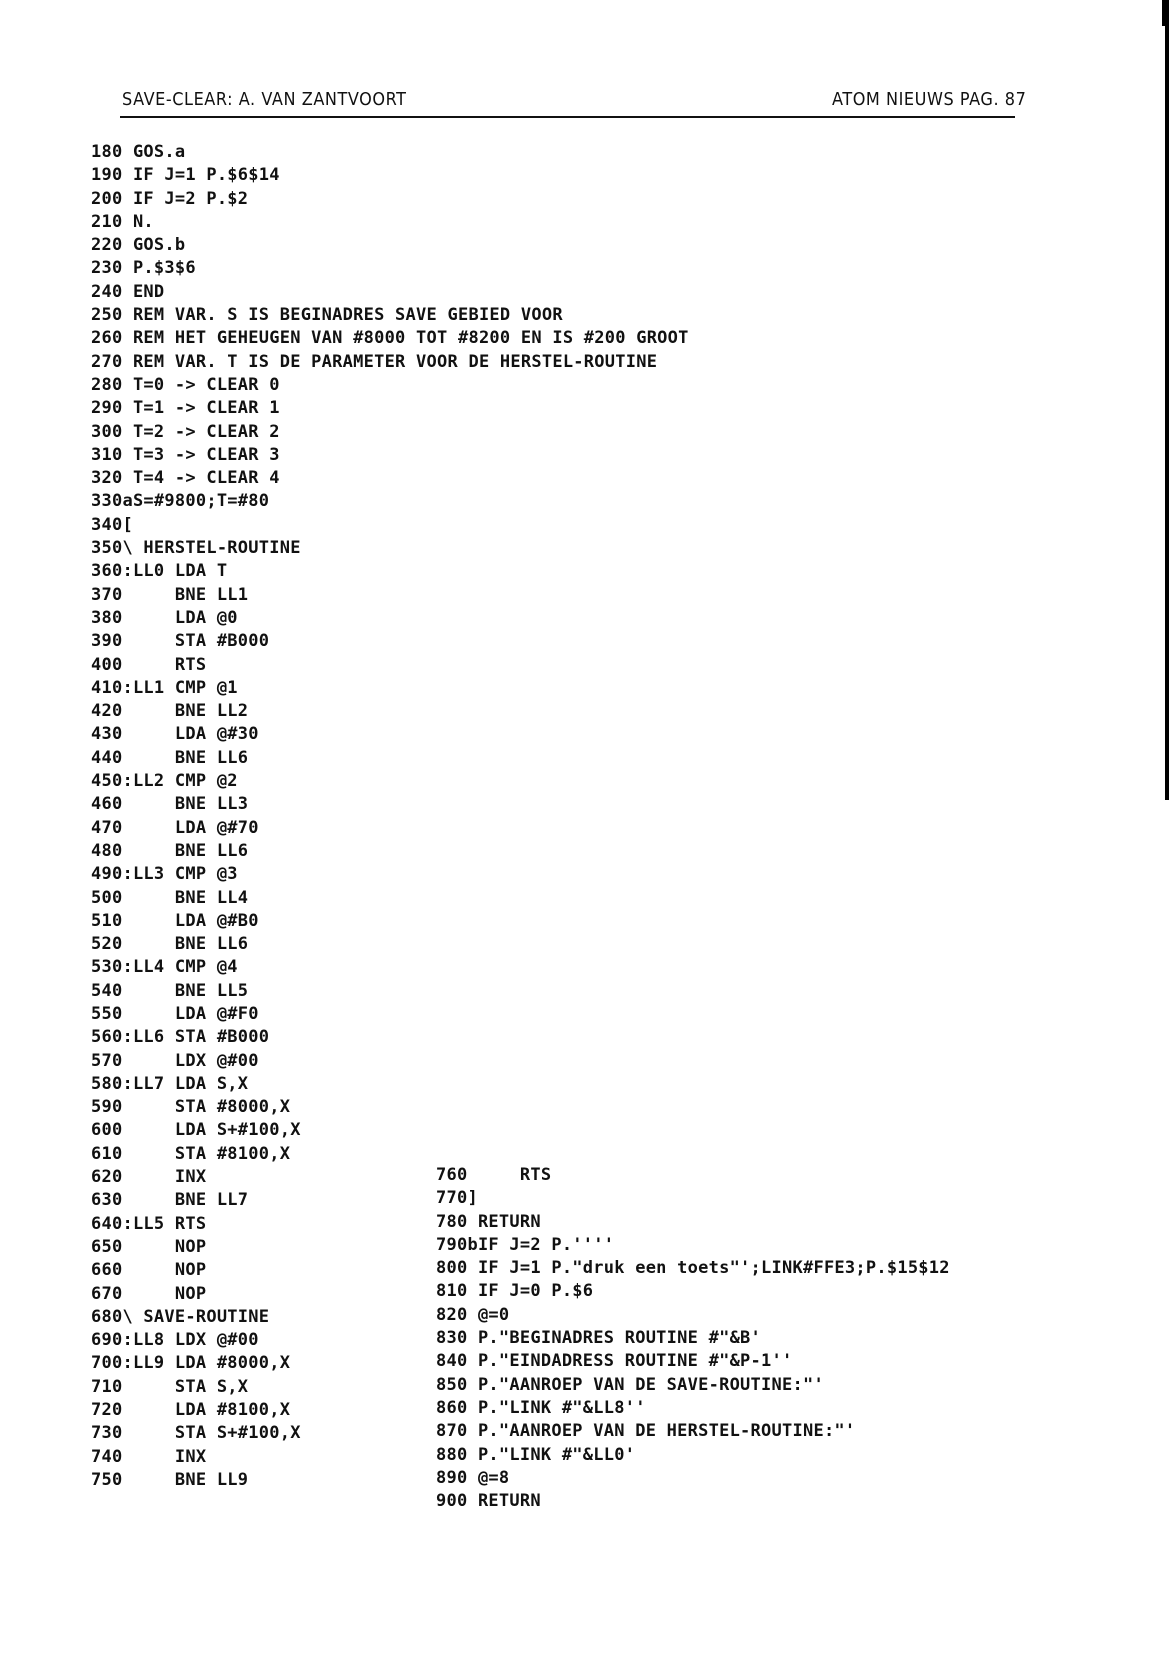 This screenshot has width=1169, height=1664. What do you see at coordinates (185, 408) in the screenshot?
I see `code-line: 290 T=1 -> CLEAR 1` at bounding box center [185, 408].